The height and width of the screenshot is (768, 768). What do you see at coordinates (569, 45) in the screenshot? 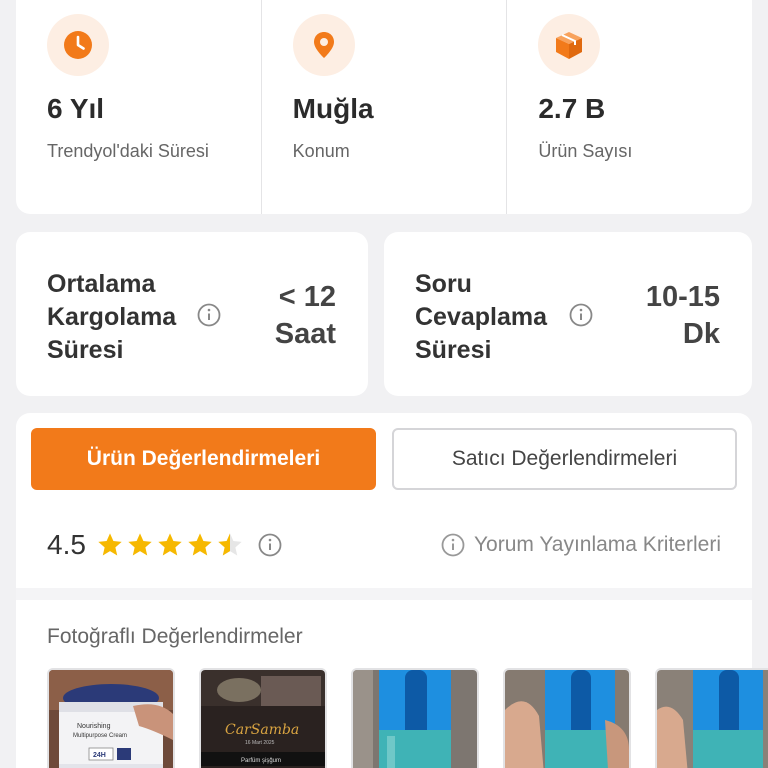
I see `box-icon` at bounding box center [569, 45].